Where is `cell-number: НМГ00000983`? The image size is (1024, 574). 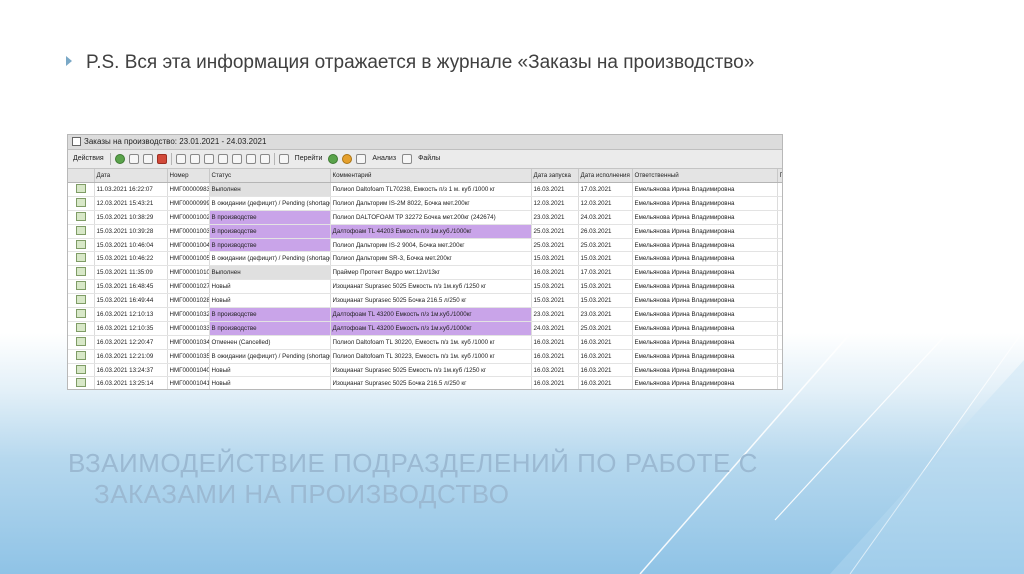
cell-number: НМГ00000983 is located at coordinates (188, 189).